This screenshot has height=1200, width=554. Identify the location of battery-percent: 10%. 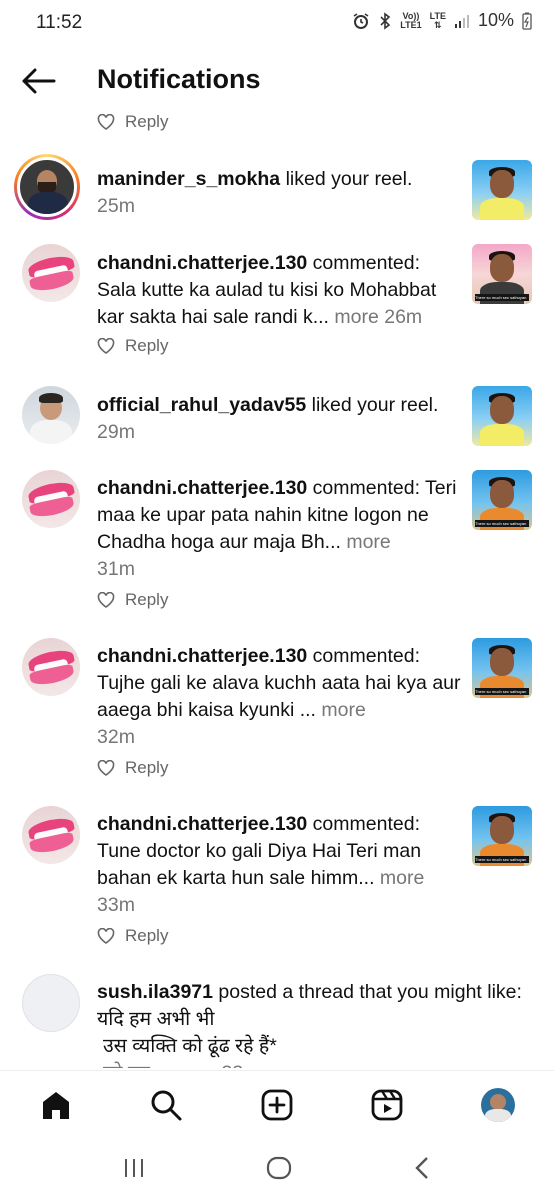
(495, 20).